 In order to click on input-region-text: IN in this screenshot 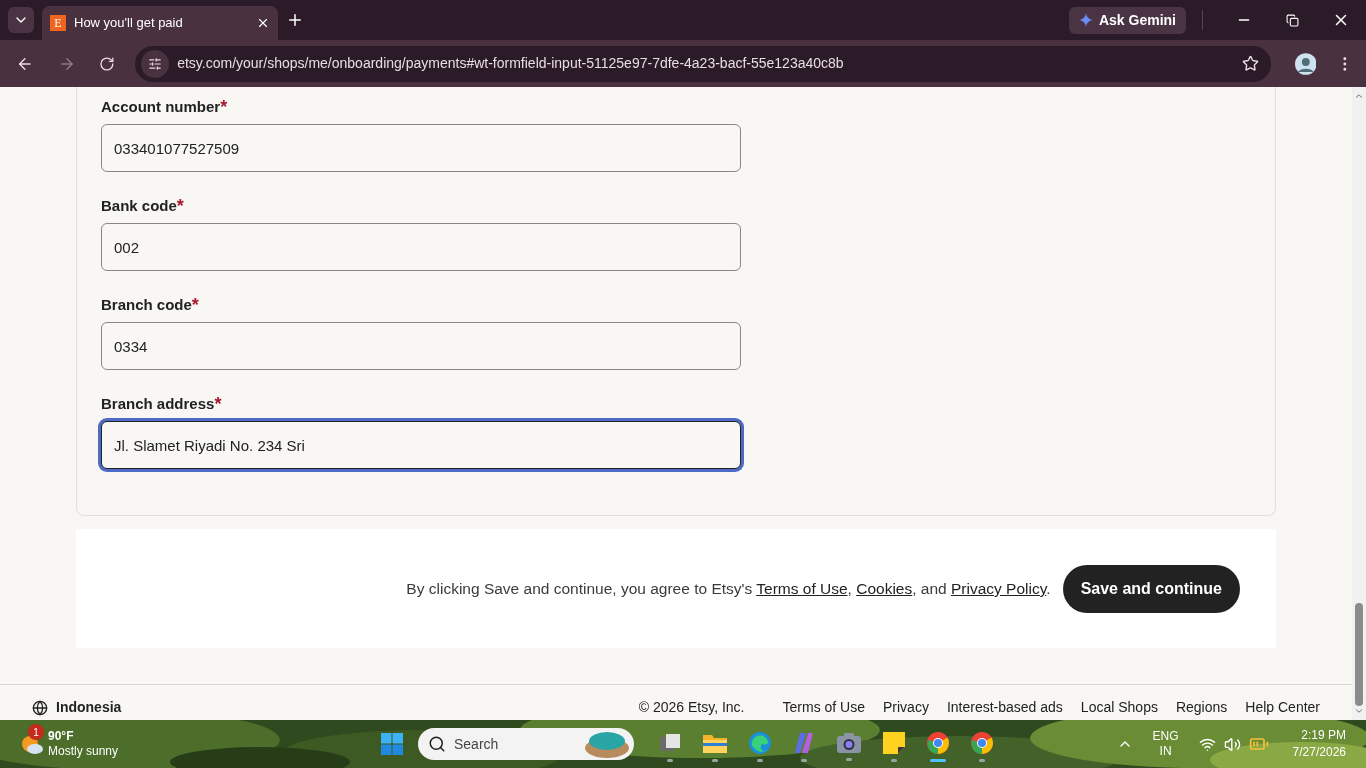, I will do `click(1165, 751)`.